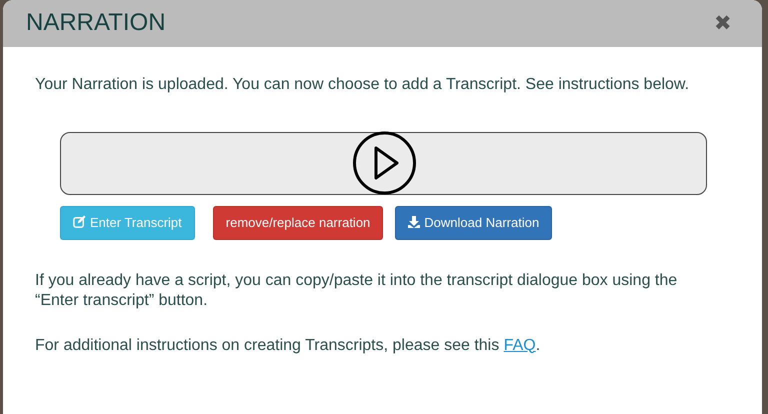 This screenshot has width=768, height=414. I want to click on close-button: ✖, so click(723, 23).